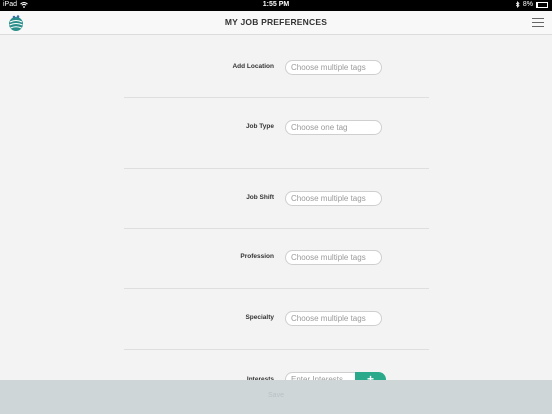  Describe the element at coordinates (257, 256) in the screenshot. I see `profession-label: Profession` at that location.